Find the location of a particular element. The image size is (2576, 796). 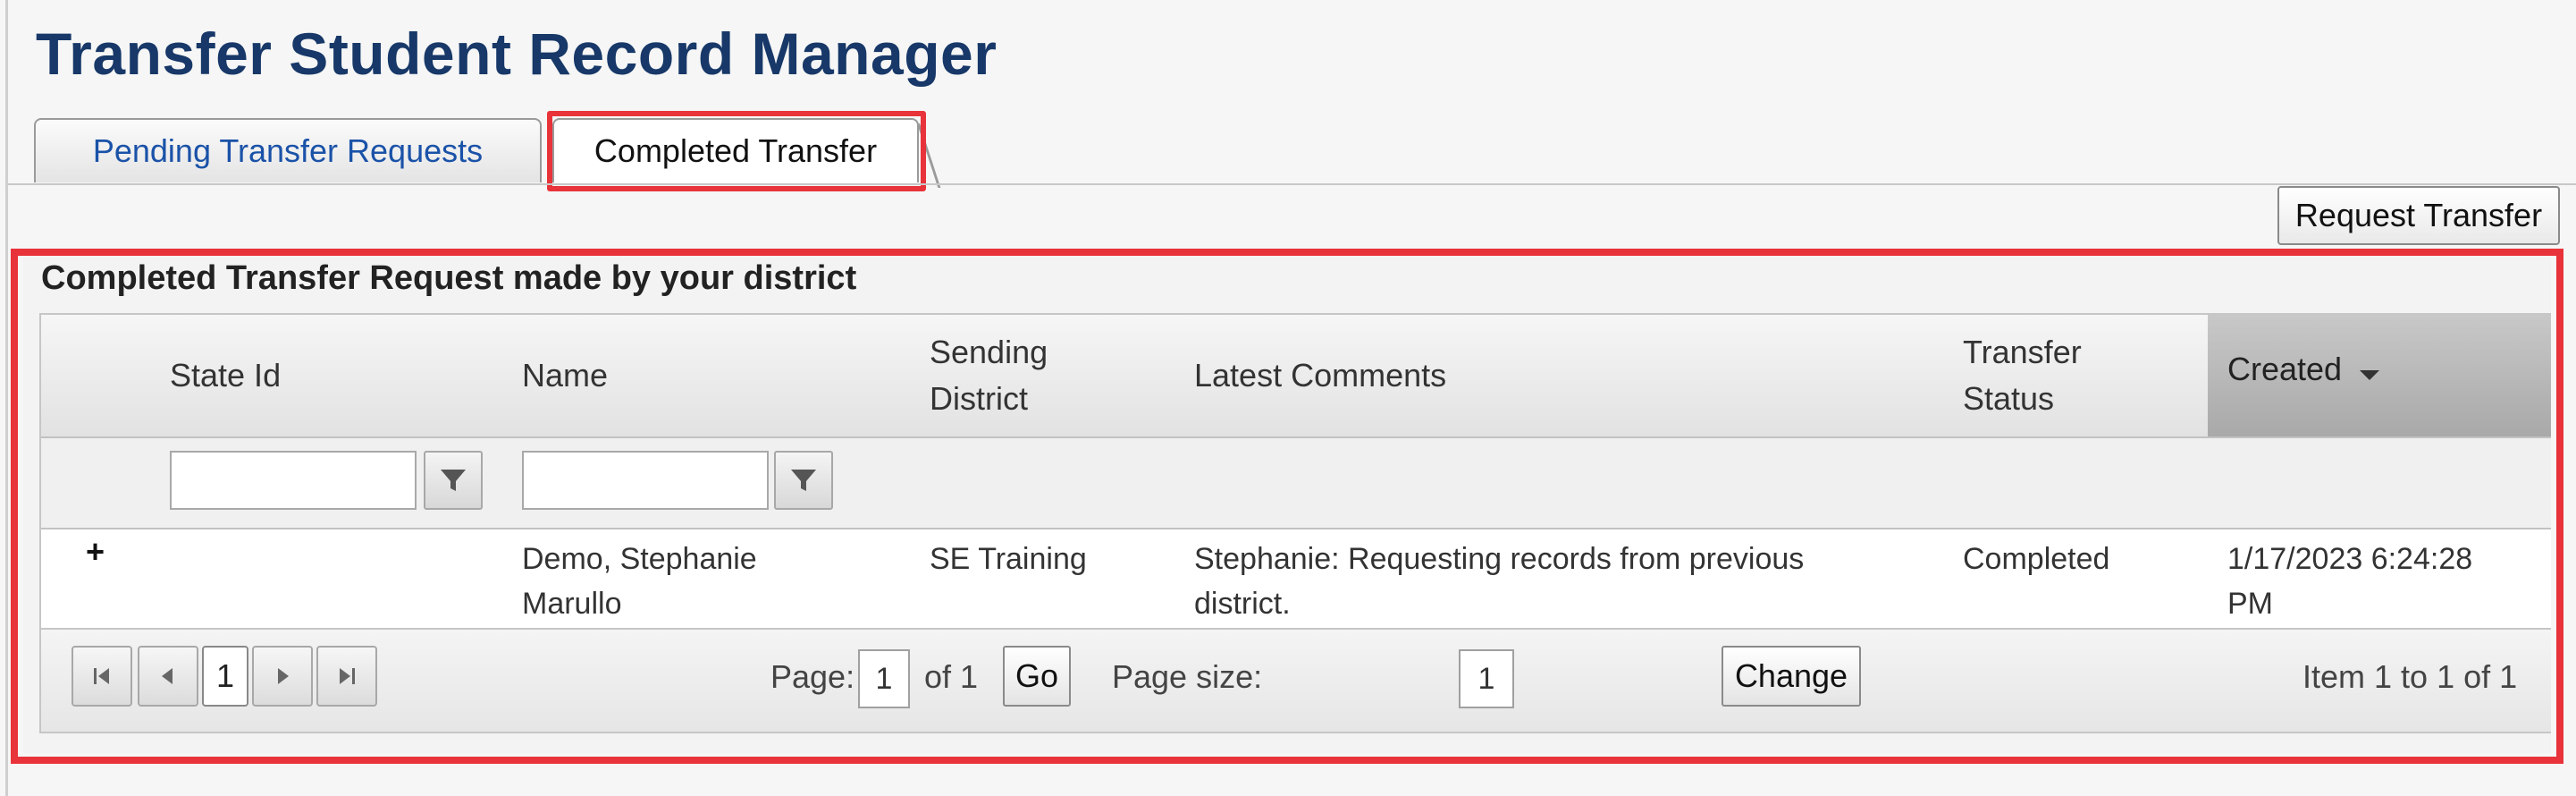

column-header-name: Name is located at coordinates (565, 375).